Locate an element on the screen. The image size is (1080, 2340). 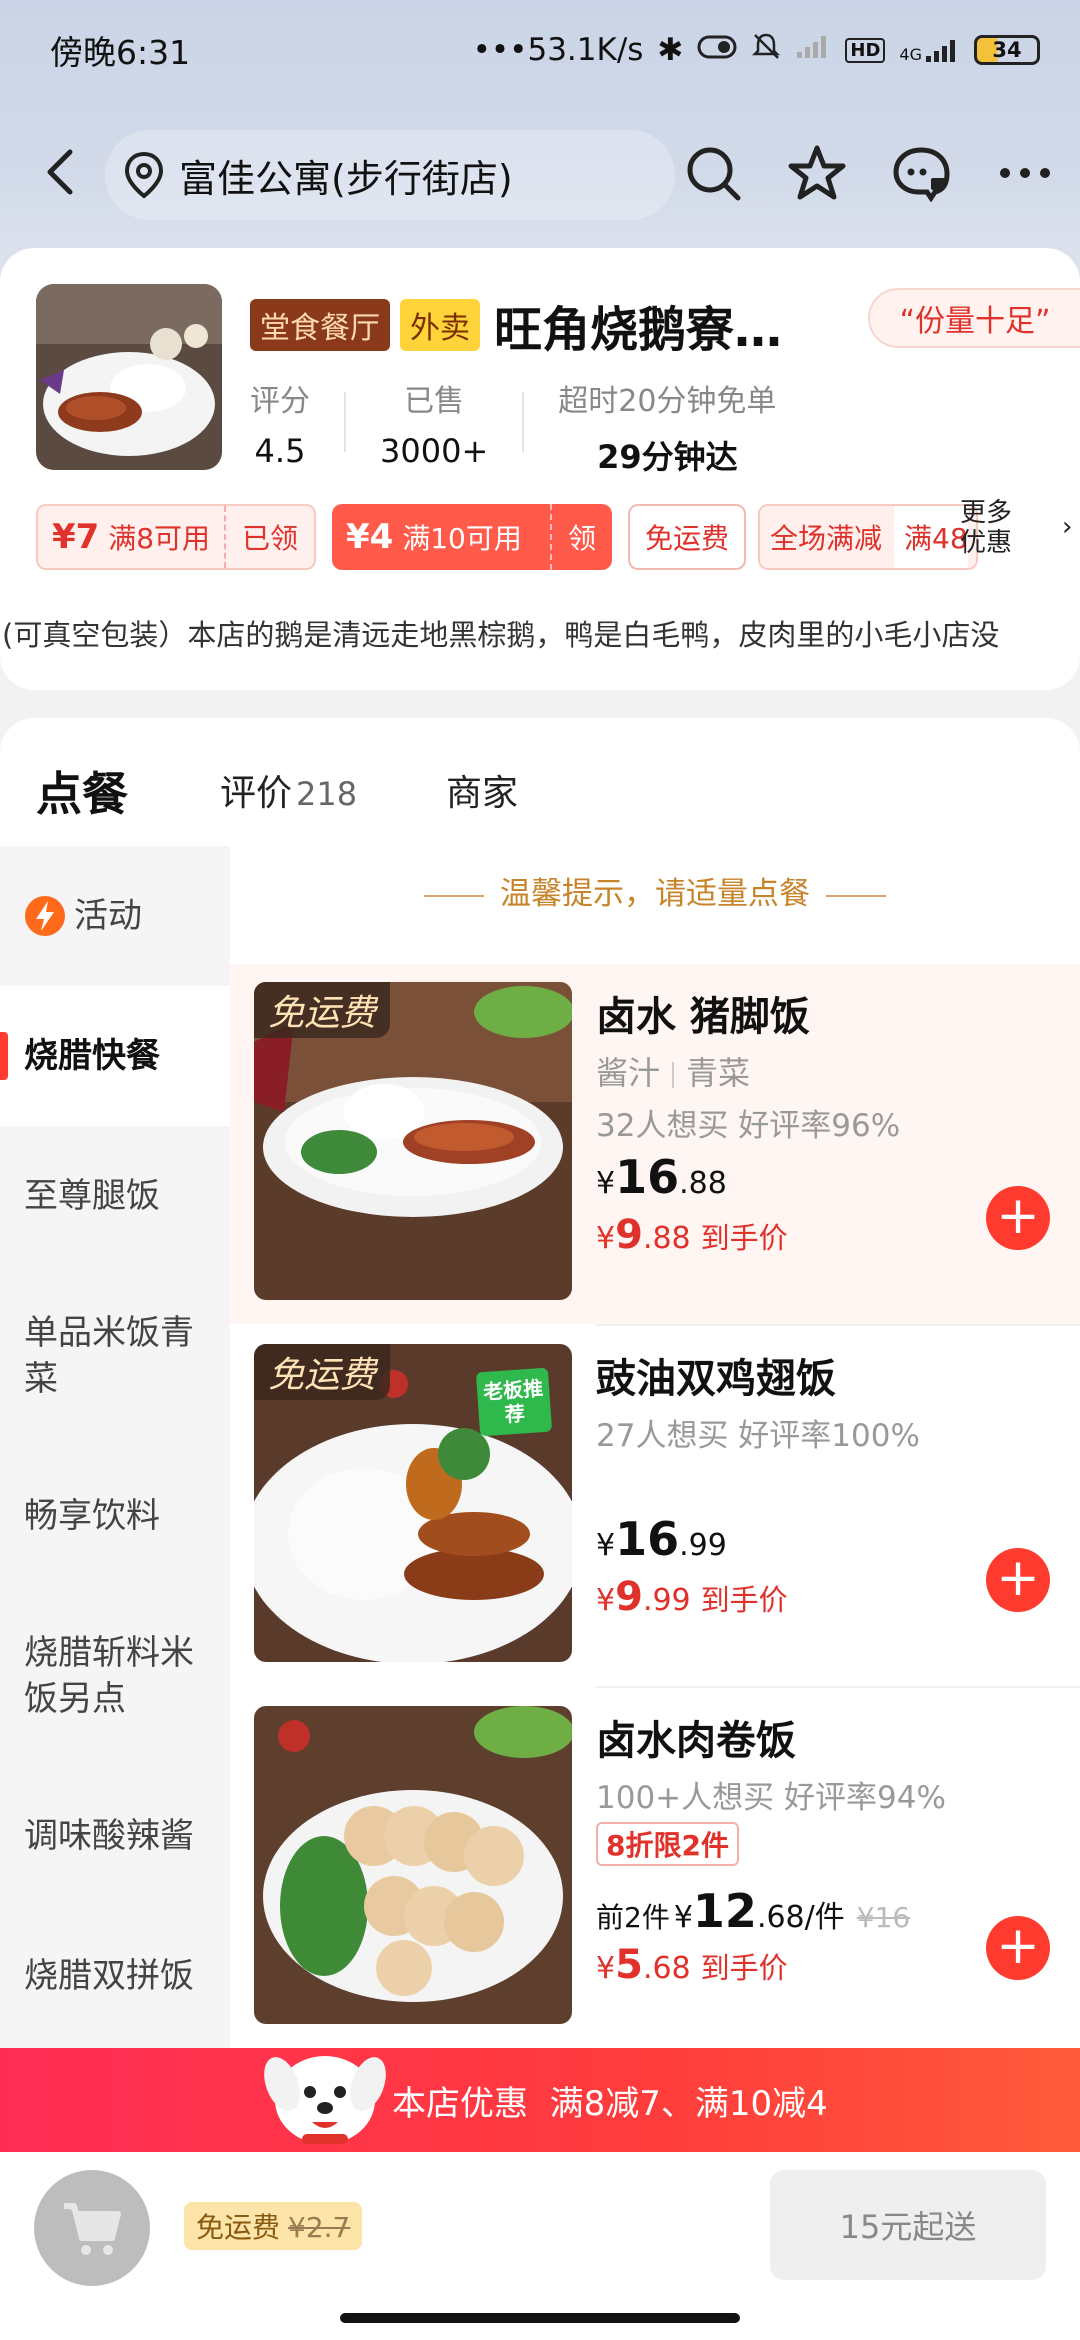
final-decimal: .68 is located at coordinates (666, 1968).